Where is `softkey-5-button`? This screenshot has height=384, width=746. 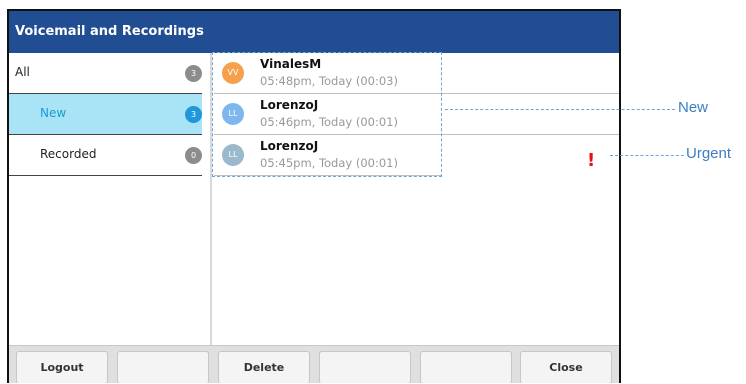 softkey-5-button is located at coordinates (466, 367).